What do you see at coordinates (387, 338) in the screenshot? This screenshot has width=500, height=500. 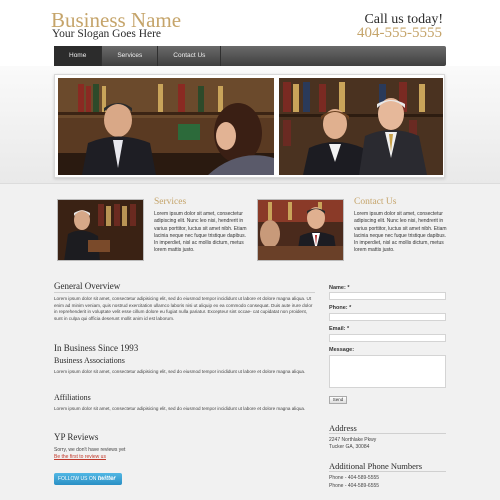 I see `email-input` at bounding box center [387, 338].